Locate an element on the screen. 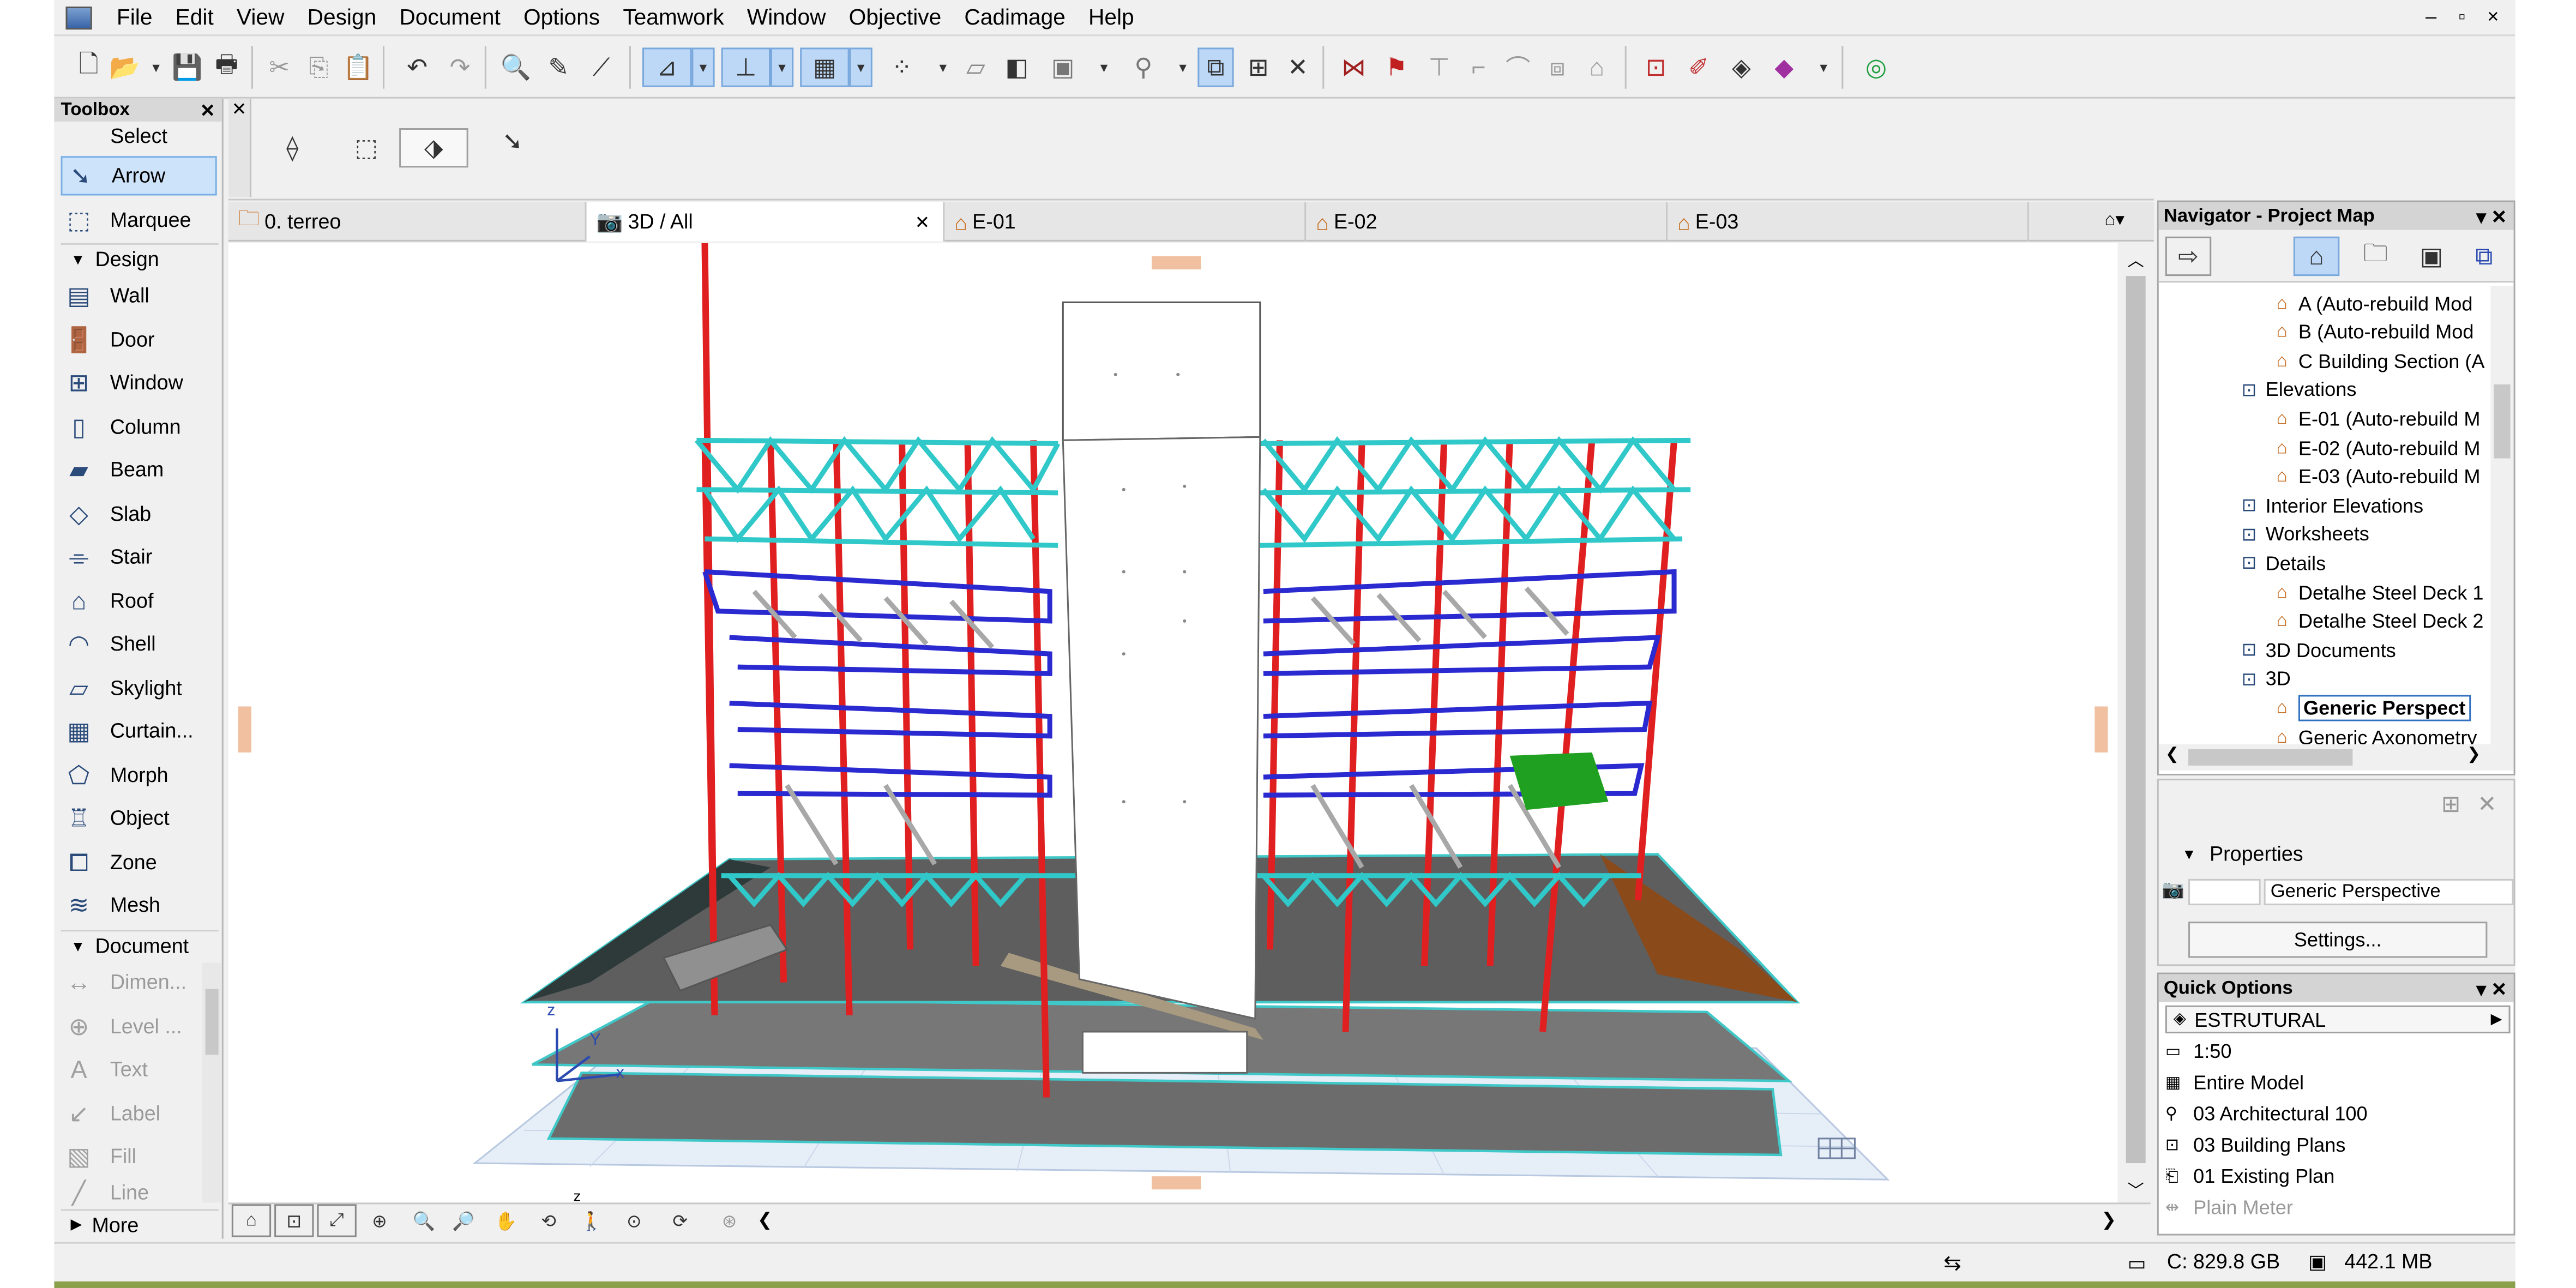 This screenshot has height=1288, width=2576. window-controls: – ▫ × is located at coordinates (2466, 16).